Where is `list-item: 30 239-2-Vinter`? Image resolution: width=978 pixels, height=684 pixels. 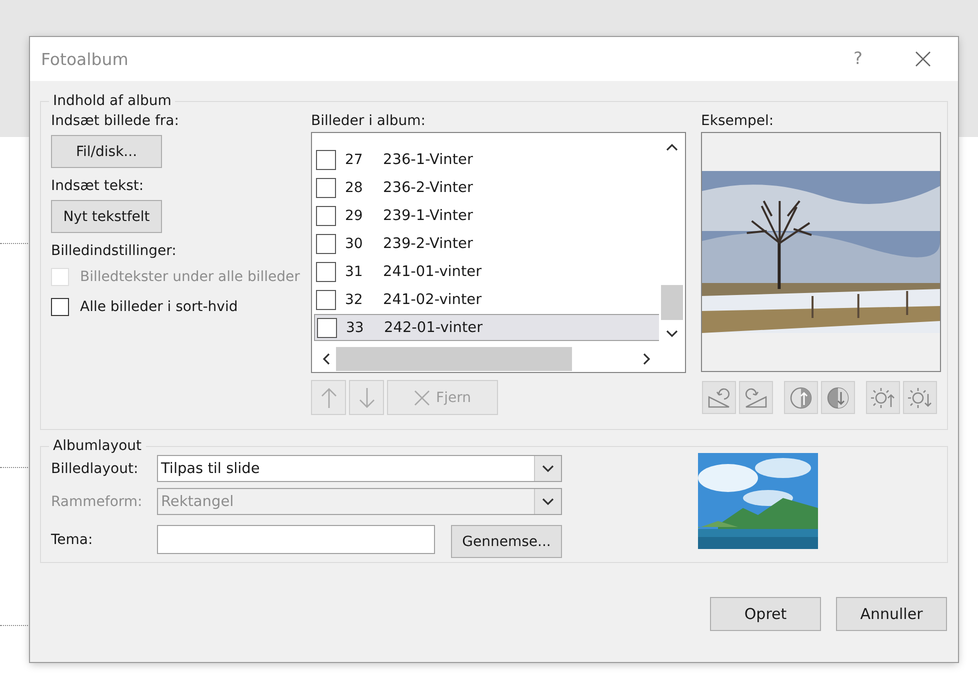 list-item: 30 239-2-Vinter is located at coordinates (486, 244).